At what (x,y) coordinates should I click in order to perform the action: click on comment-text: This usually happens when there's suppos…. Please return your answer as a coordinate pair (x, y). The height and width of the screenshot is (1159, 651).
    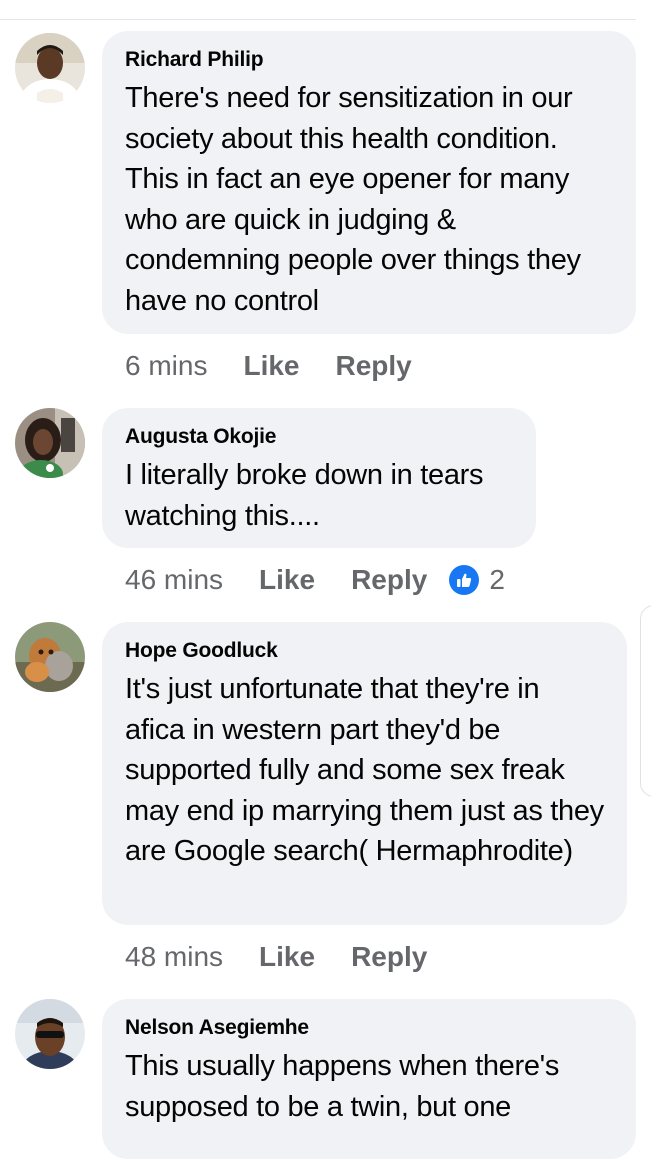
    Looking at the image, I should click on (342, 1086).